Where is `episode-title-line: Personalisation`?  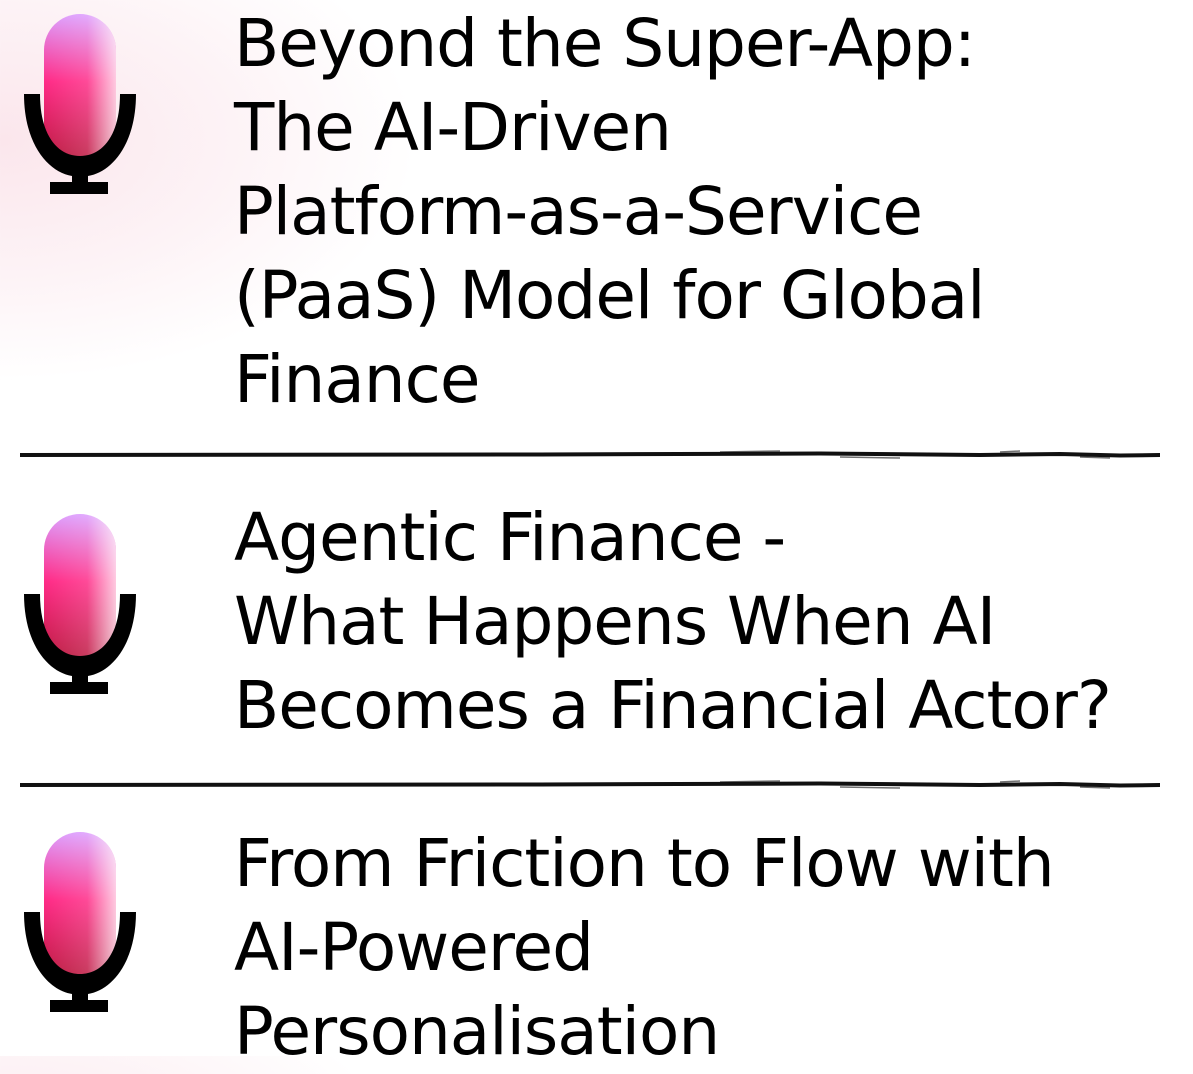 episode-title-line: Personalisation is located at coordinates (477, 1031).